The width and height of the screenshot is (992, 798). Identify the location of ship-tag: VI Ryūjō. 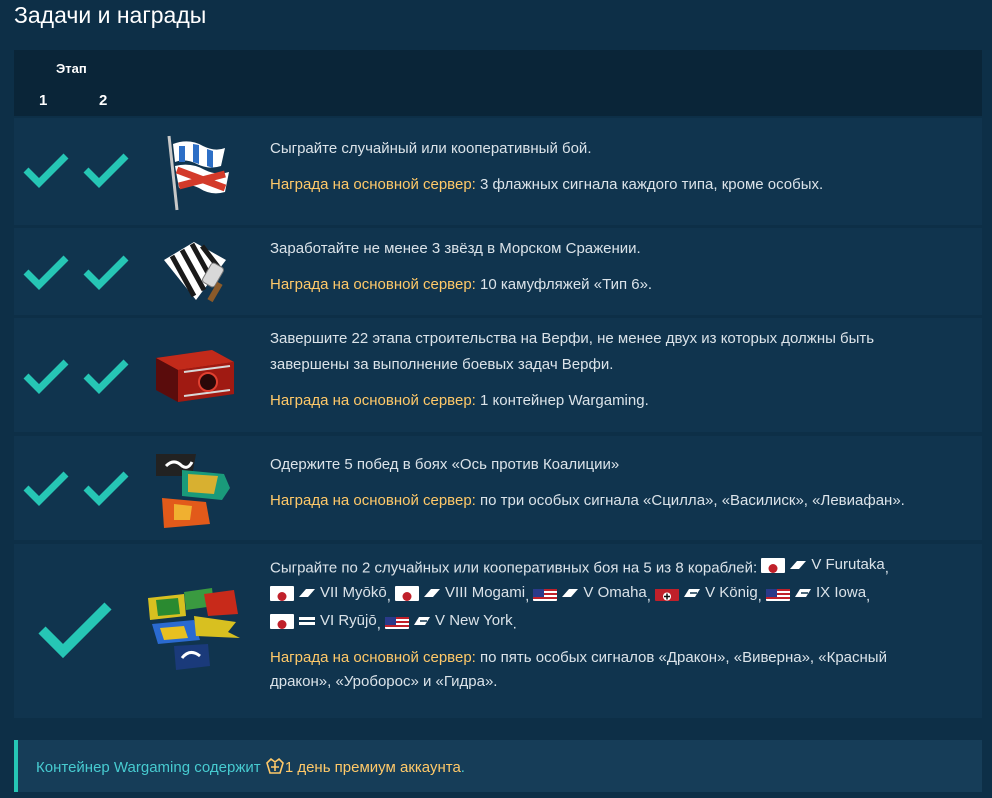
(323, 621).